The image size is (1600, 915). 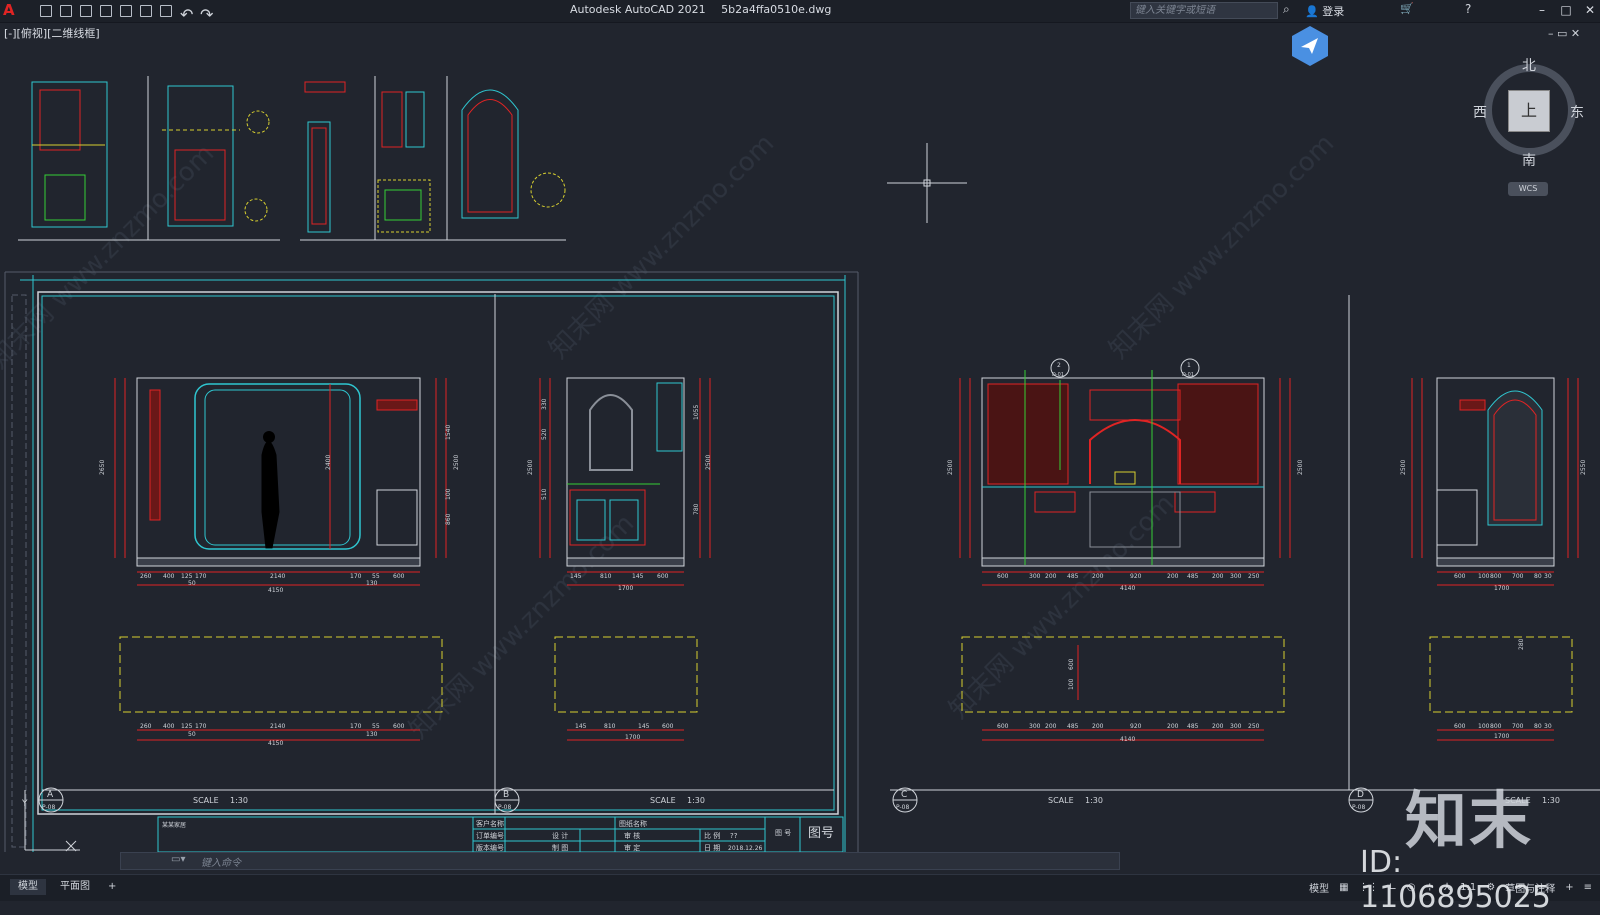 I want to click on save-icon, so click(x=86, y=11).